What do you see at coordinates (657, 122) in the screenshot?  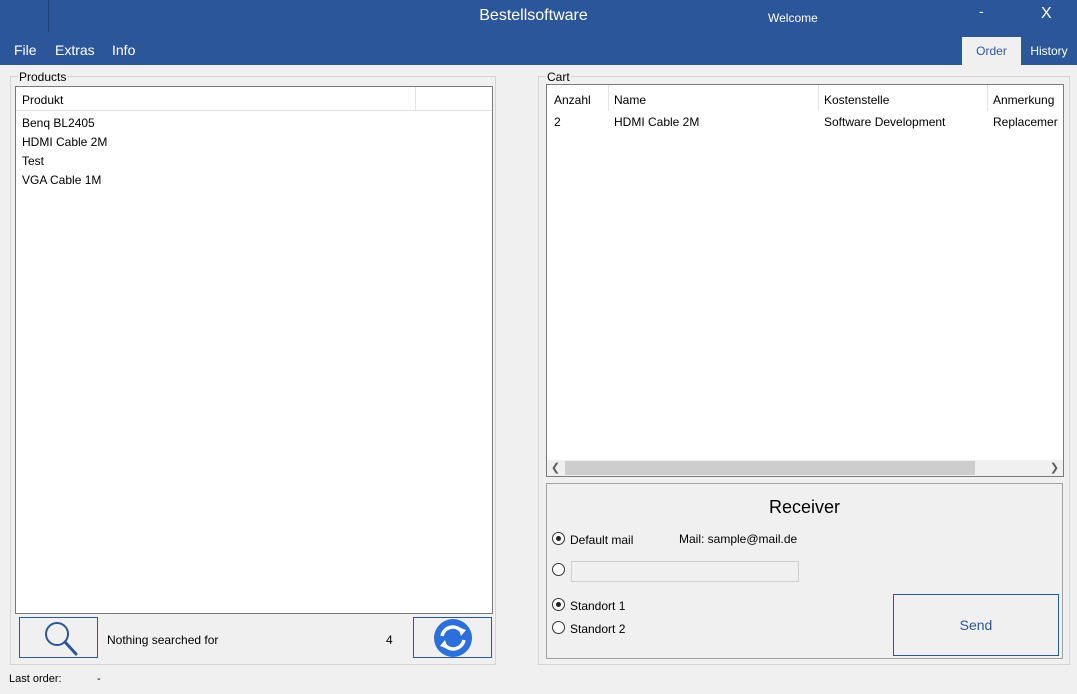 I see `cart-cell-name: HDMI Cable 2M` at bounding box center [657, 122].